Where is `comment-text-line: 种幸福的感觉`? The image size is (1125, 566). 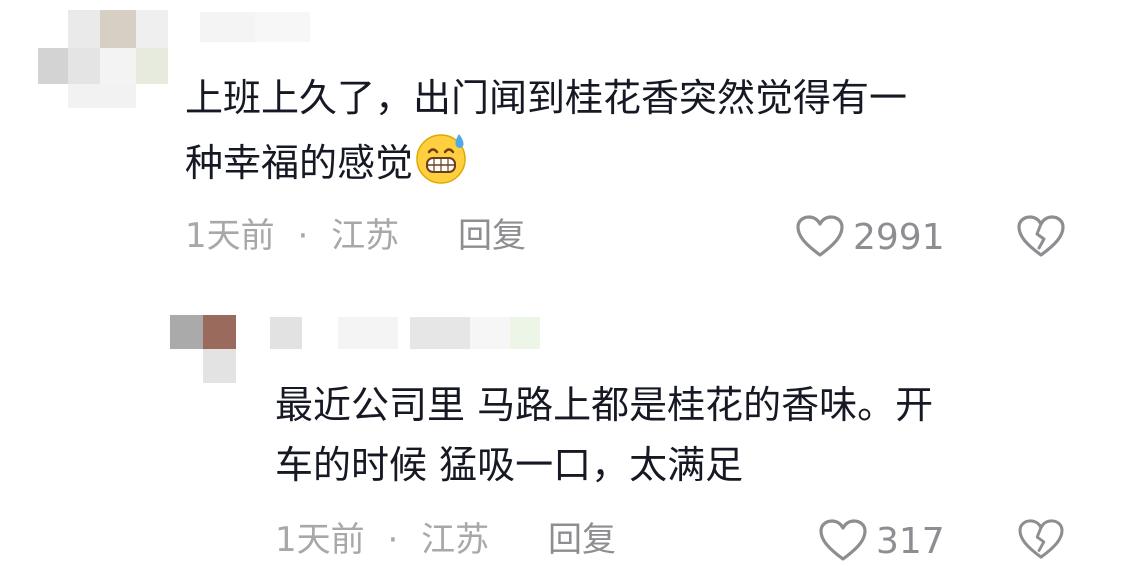 comment-text-line: 种幸福的感觉 is located at coordinates (546, 165).